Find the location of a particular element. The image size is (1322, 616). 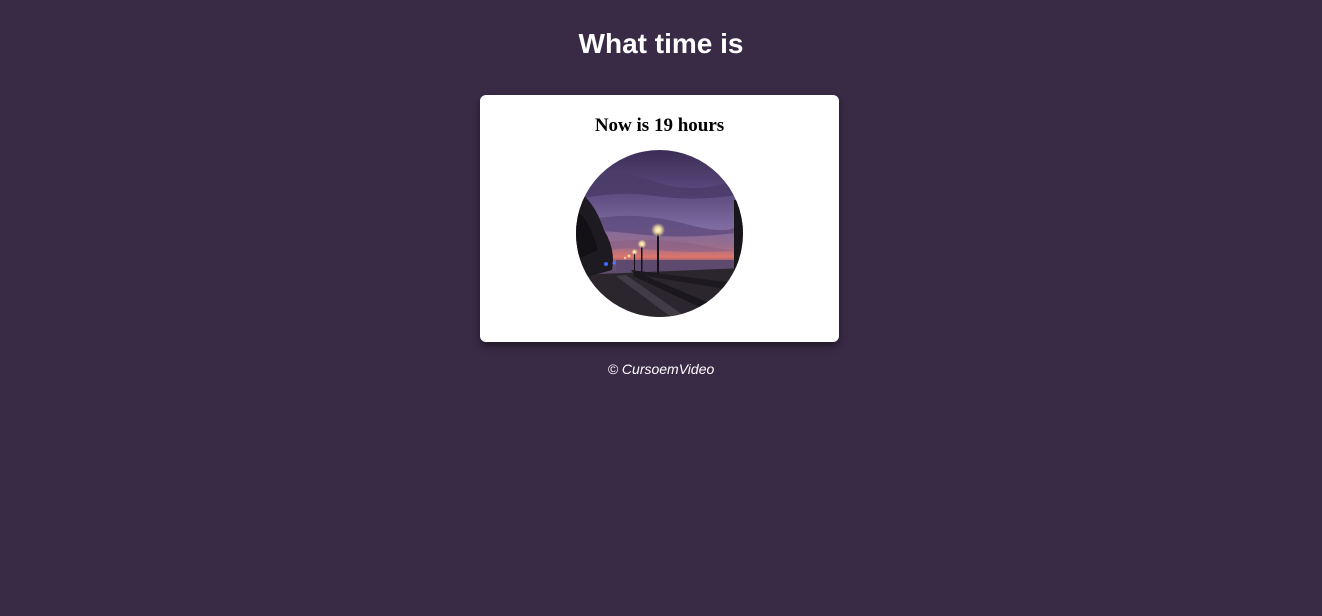

time-message: Now is 19 hours is located at coordinates (659, 125).